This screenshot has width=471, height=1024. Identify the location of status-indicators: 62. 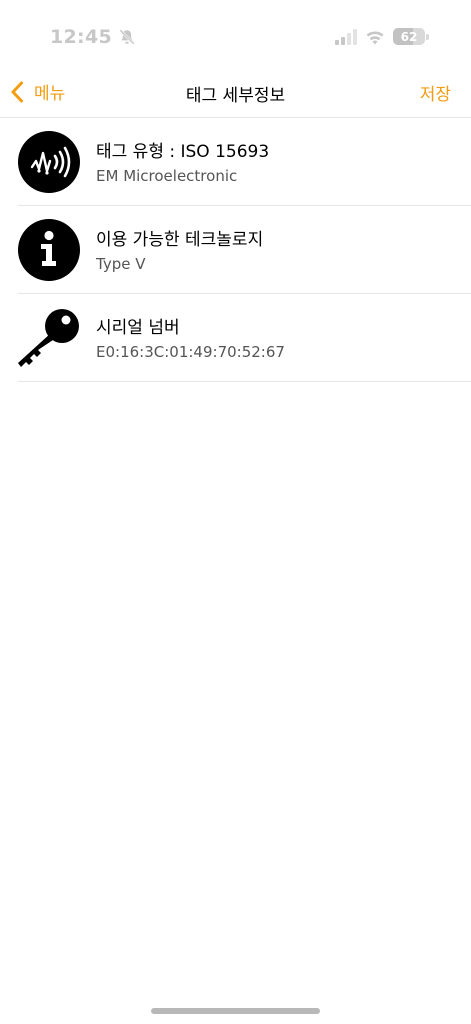
(382, 36).